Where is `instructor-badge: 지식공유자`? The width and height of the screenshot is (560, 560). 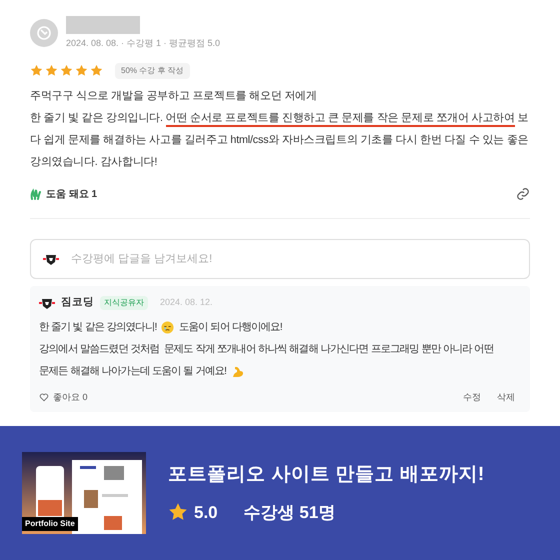 instructor-badge: 지식공유자 is located at coordinates (124, 303).